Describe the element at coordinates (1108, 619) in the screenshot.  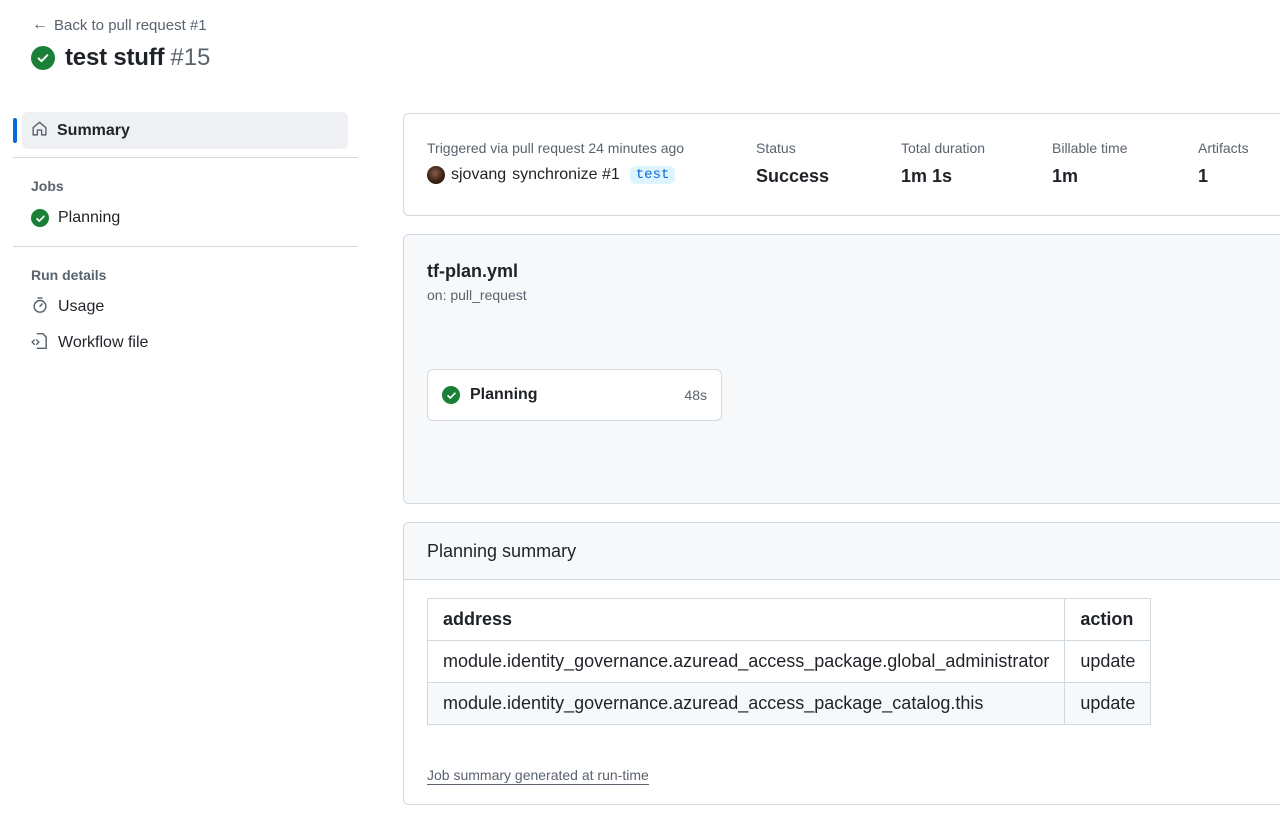
I see `column-header-action: action` at that location.